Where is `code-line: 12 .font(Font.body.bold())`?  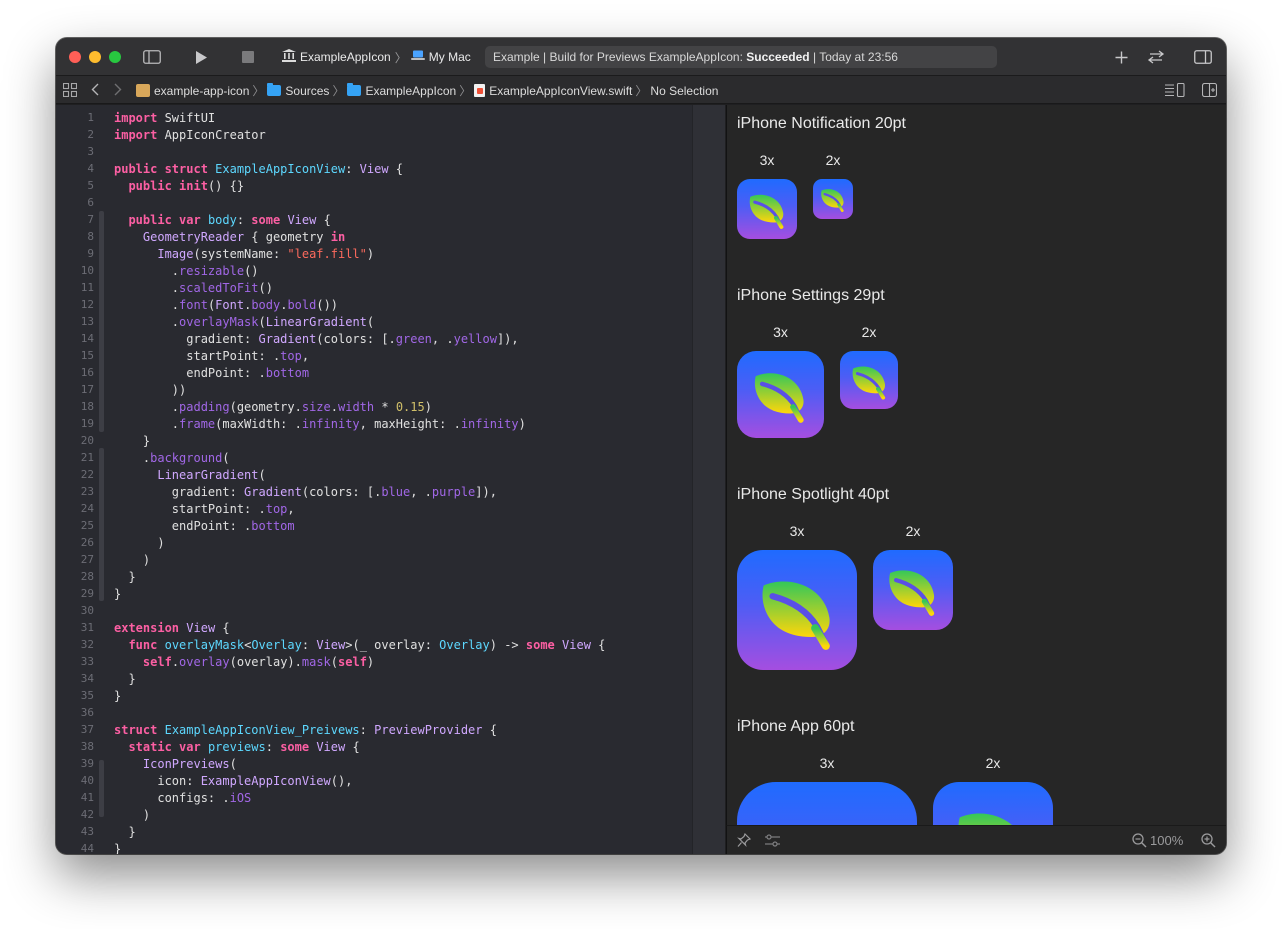
code-line: 12 .font(Font.body.bold()) is located at coordinates (374, 304).